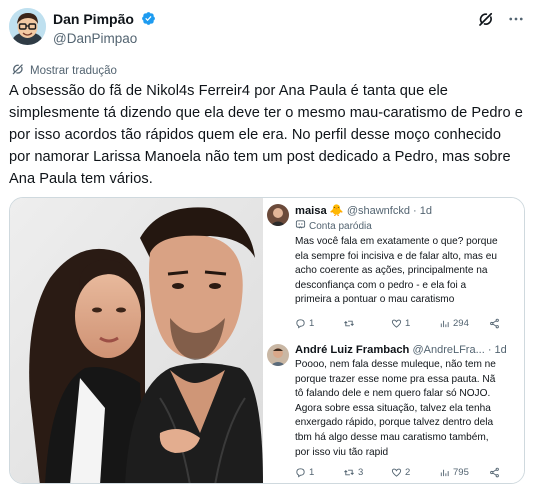 The width and height of the screenshot is (534, 488). Describe the element at coordinates (486, 19) in the screenshot. I see `grok-icon` at that location.